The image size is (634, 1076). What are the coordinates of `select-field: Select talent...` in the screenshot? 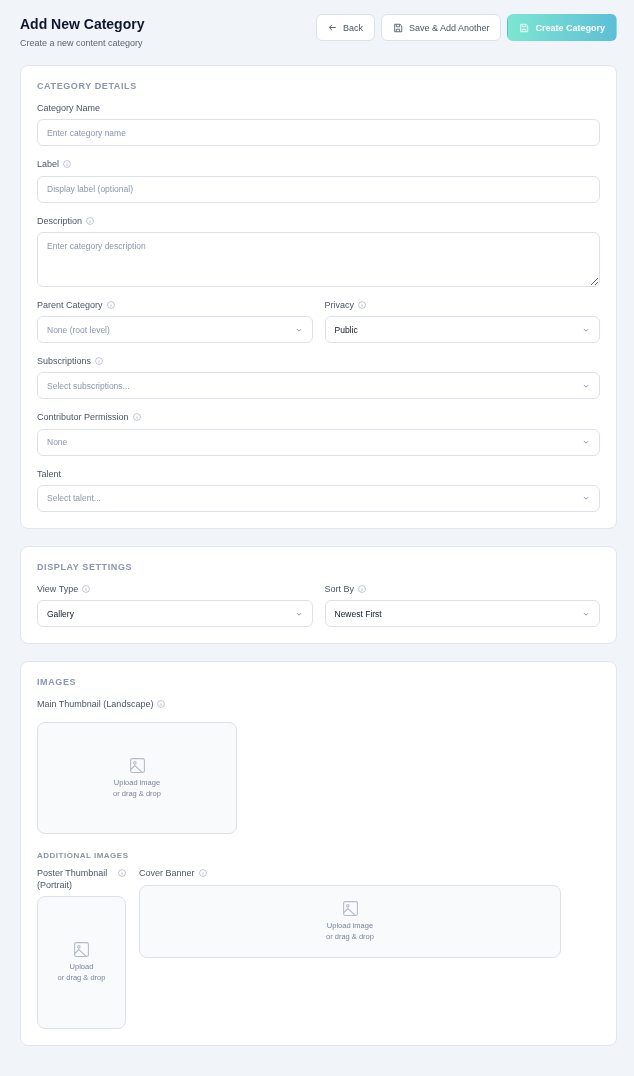 It's located at (318, 498).